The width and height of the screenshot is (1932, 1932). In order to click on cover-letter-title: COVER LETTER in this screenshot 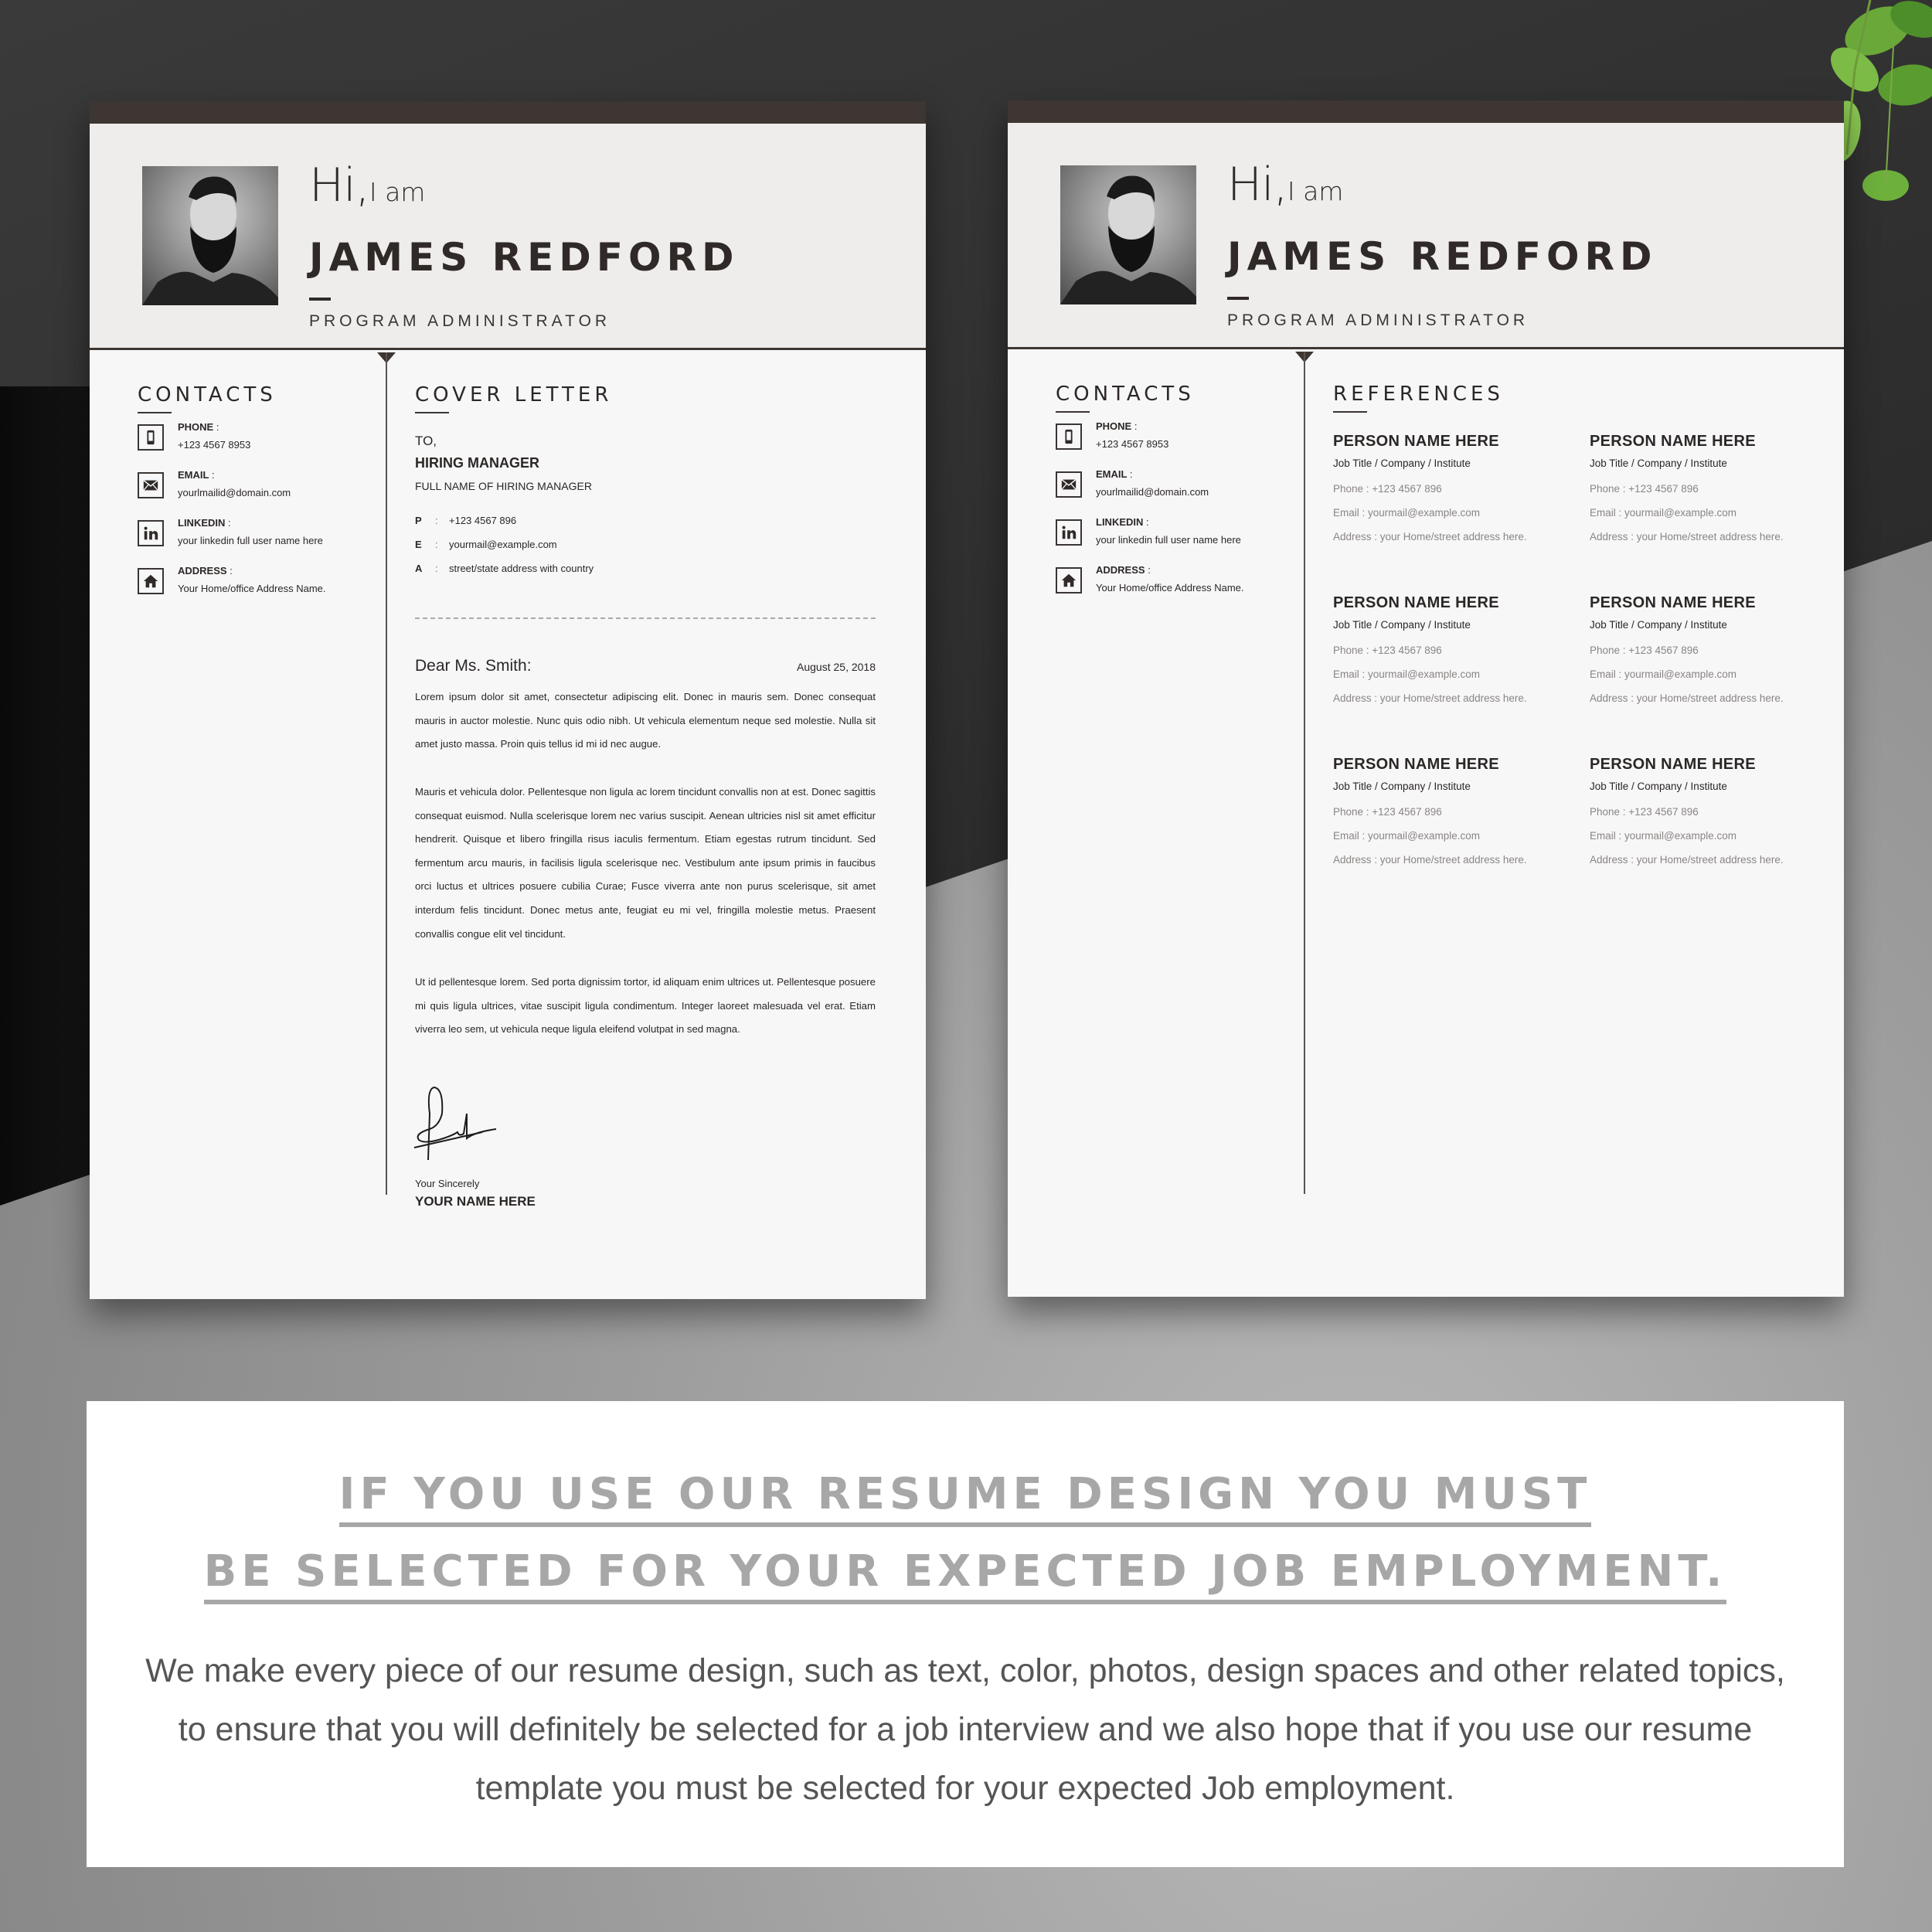, I will do `click(514, 395)`.